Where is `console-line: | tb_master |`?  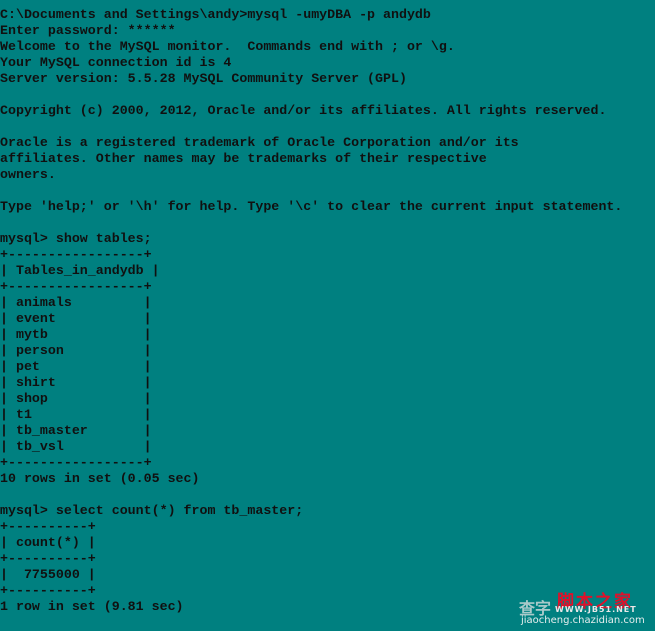 console-line: | tb_master | is located at coordinates (76, 430).